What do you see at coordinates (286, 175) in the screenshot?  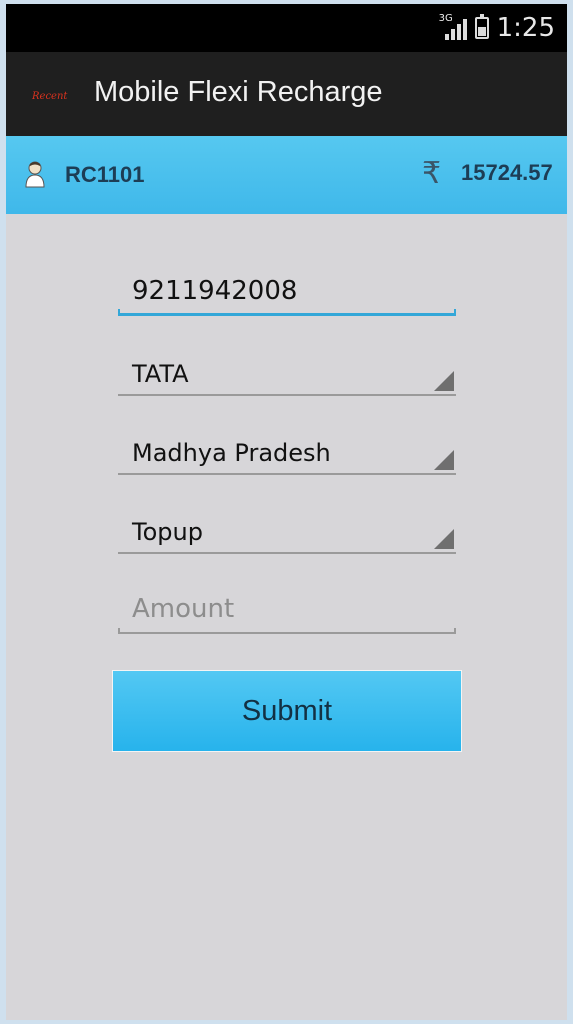 I see `account-info-bar: RC1101 ₹ 15724.57` at bounding box center [286, 175].